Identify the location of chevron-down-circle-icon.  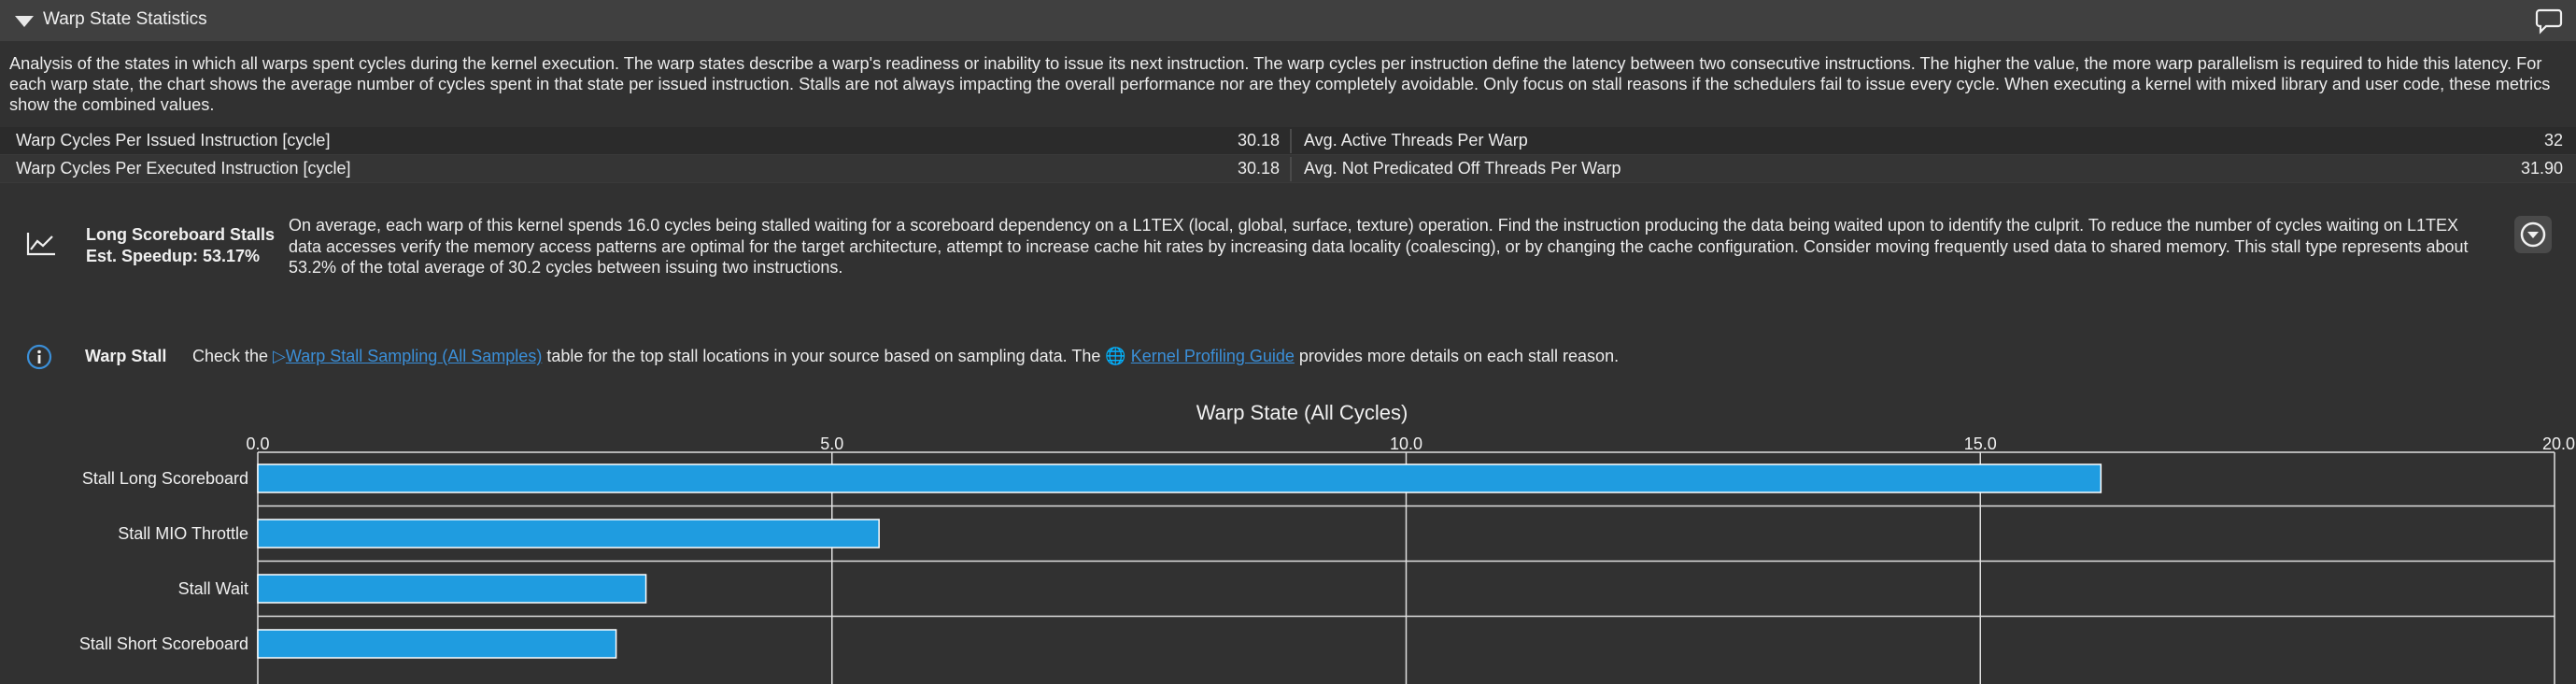
(2533, 235).